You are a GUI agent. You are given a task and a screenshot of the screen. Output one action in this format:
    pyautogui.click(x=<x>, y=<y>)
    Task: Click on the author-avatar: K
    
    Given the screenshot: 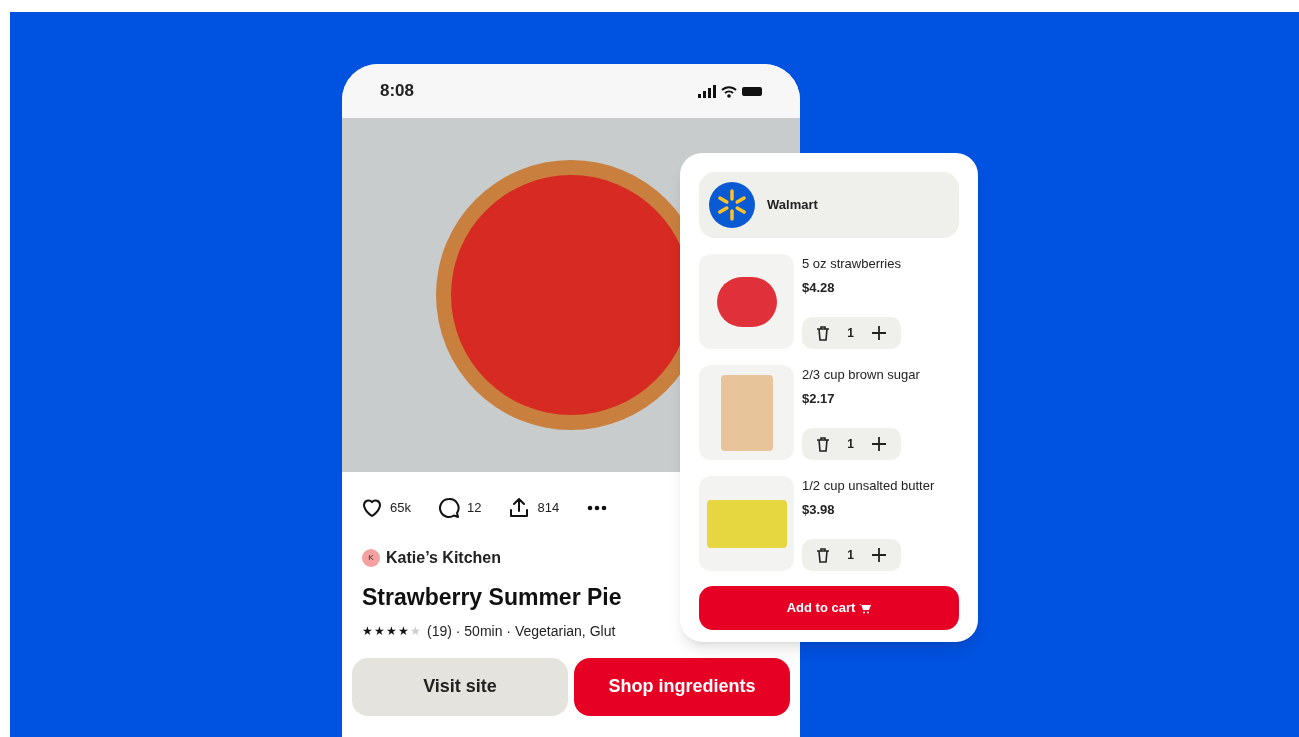 What is the action you would take?
    pyautogui.click(x=371, y=558)
    